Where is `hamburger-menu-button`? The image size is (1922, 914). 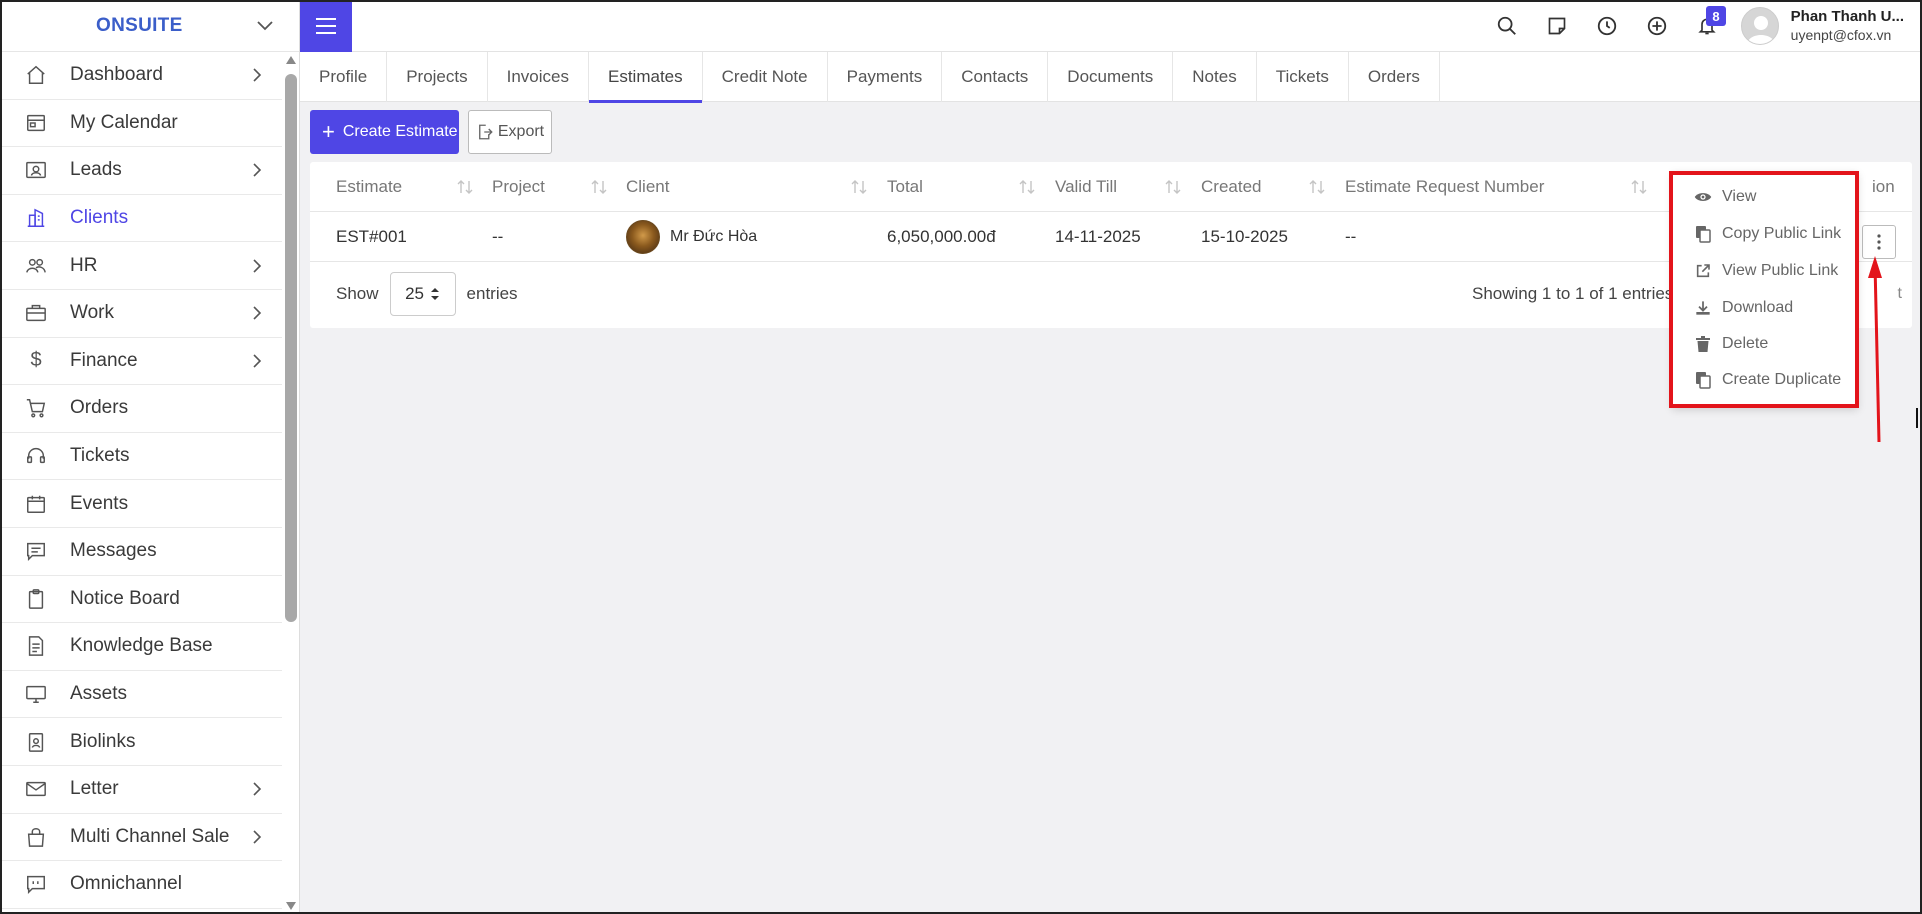 hamburger-menu-button is located at coordinates (326, 26).